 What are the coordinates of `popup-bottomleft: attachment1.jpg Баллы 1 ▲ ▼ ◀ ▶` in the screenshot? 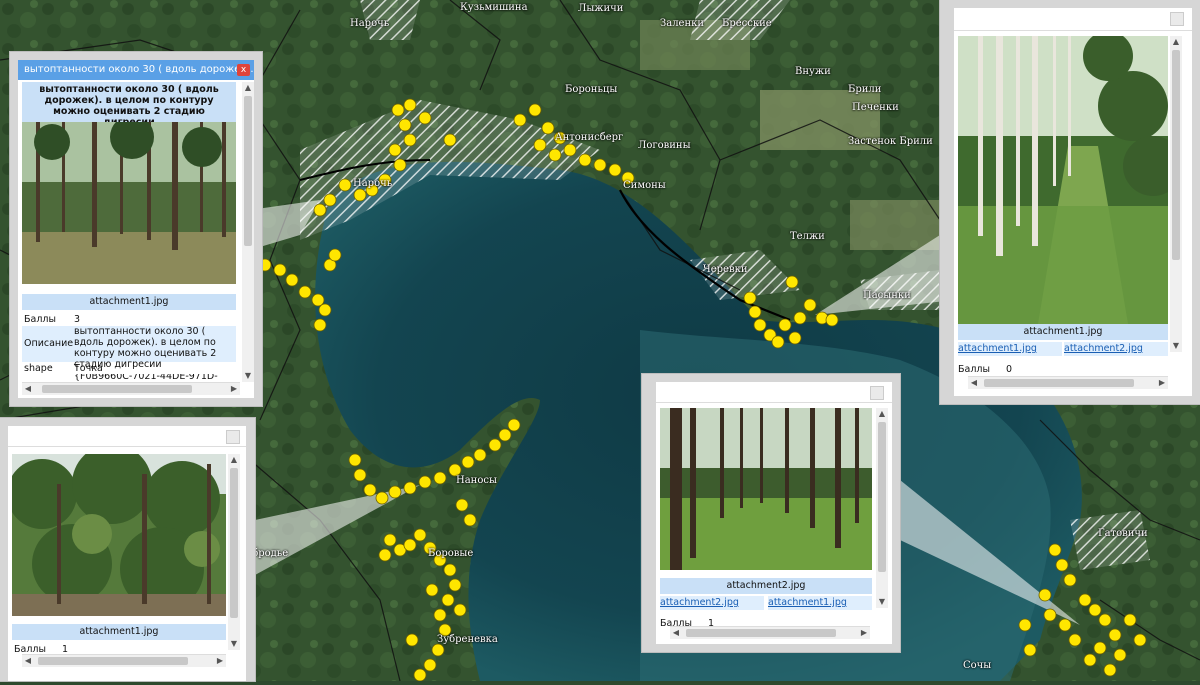 It's located at (127, 549).